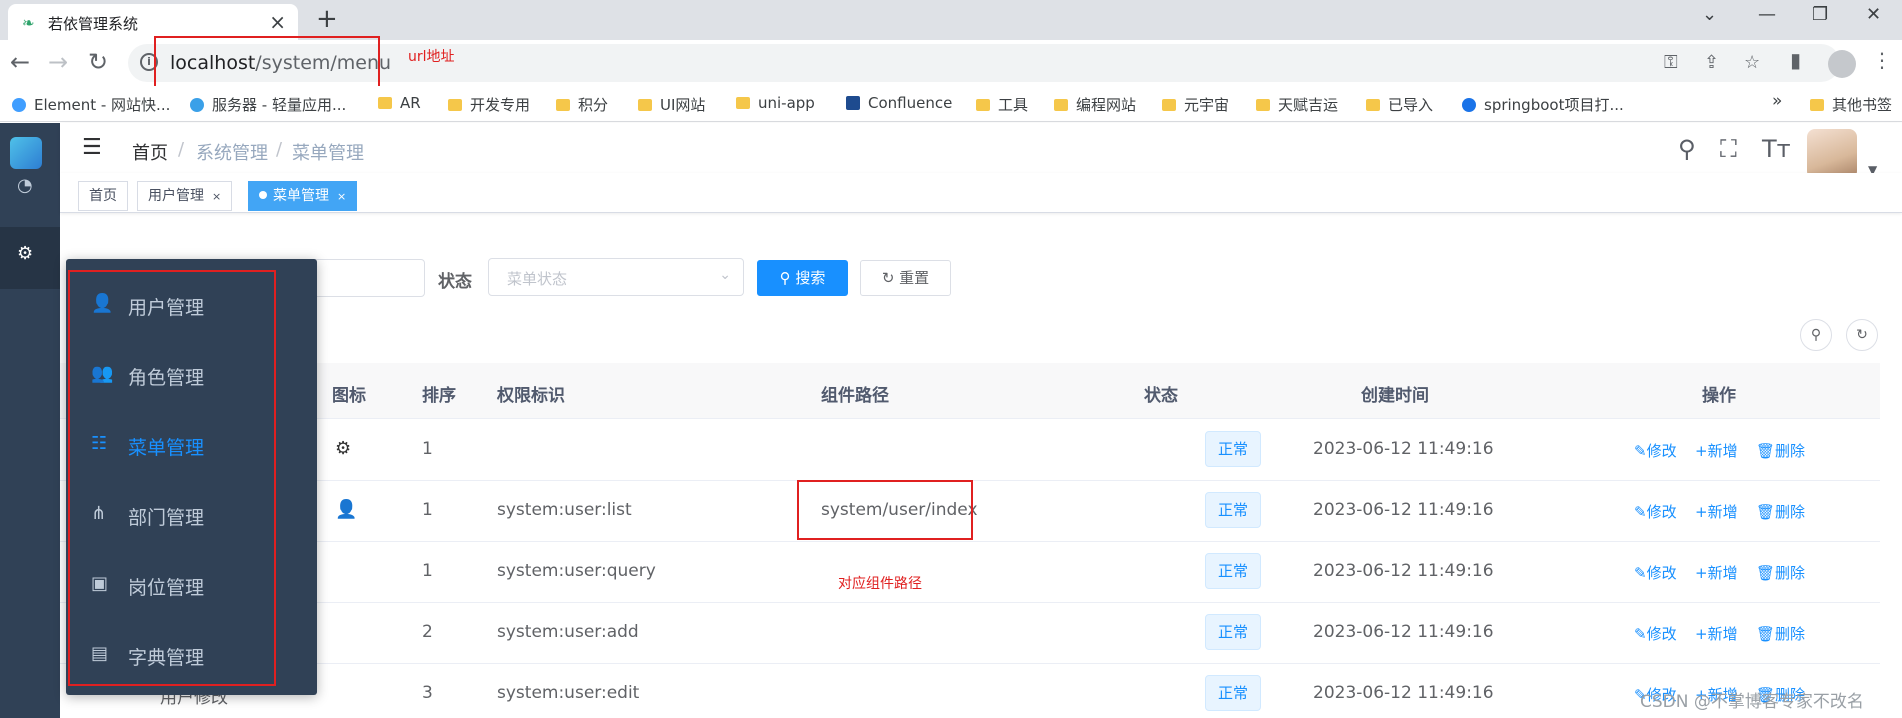  What do you see at coordinates (725, 275) in the screenshot?
I see `chevron-down-icon: ⌄` at bounding box center [725, 275].